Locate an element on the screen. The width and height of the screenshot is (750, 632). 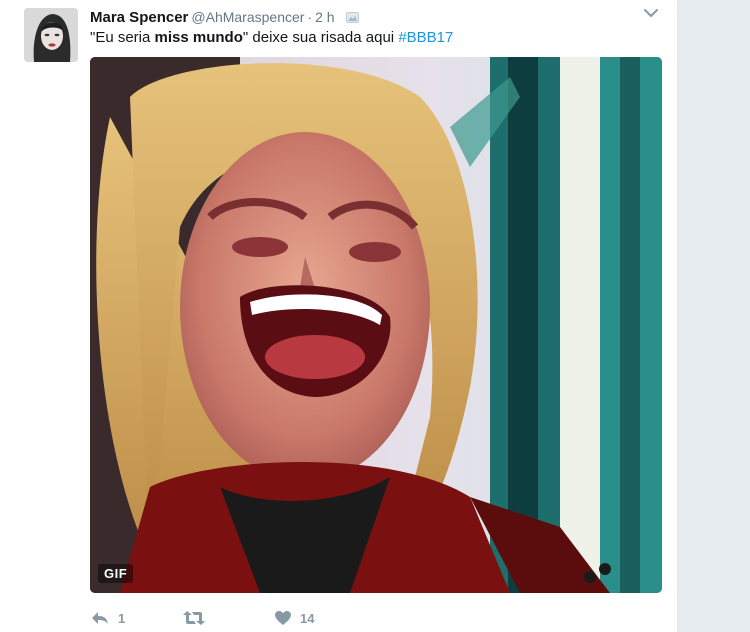
caret-down-icon is located at coordinates (651, 13).